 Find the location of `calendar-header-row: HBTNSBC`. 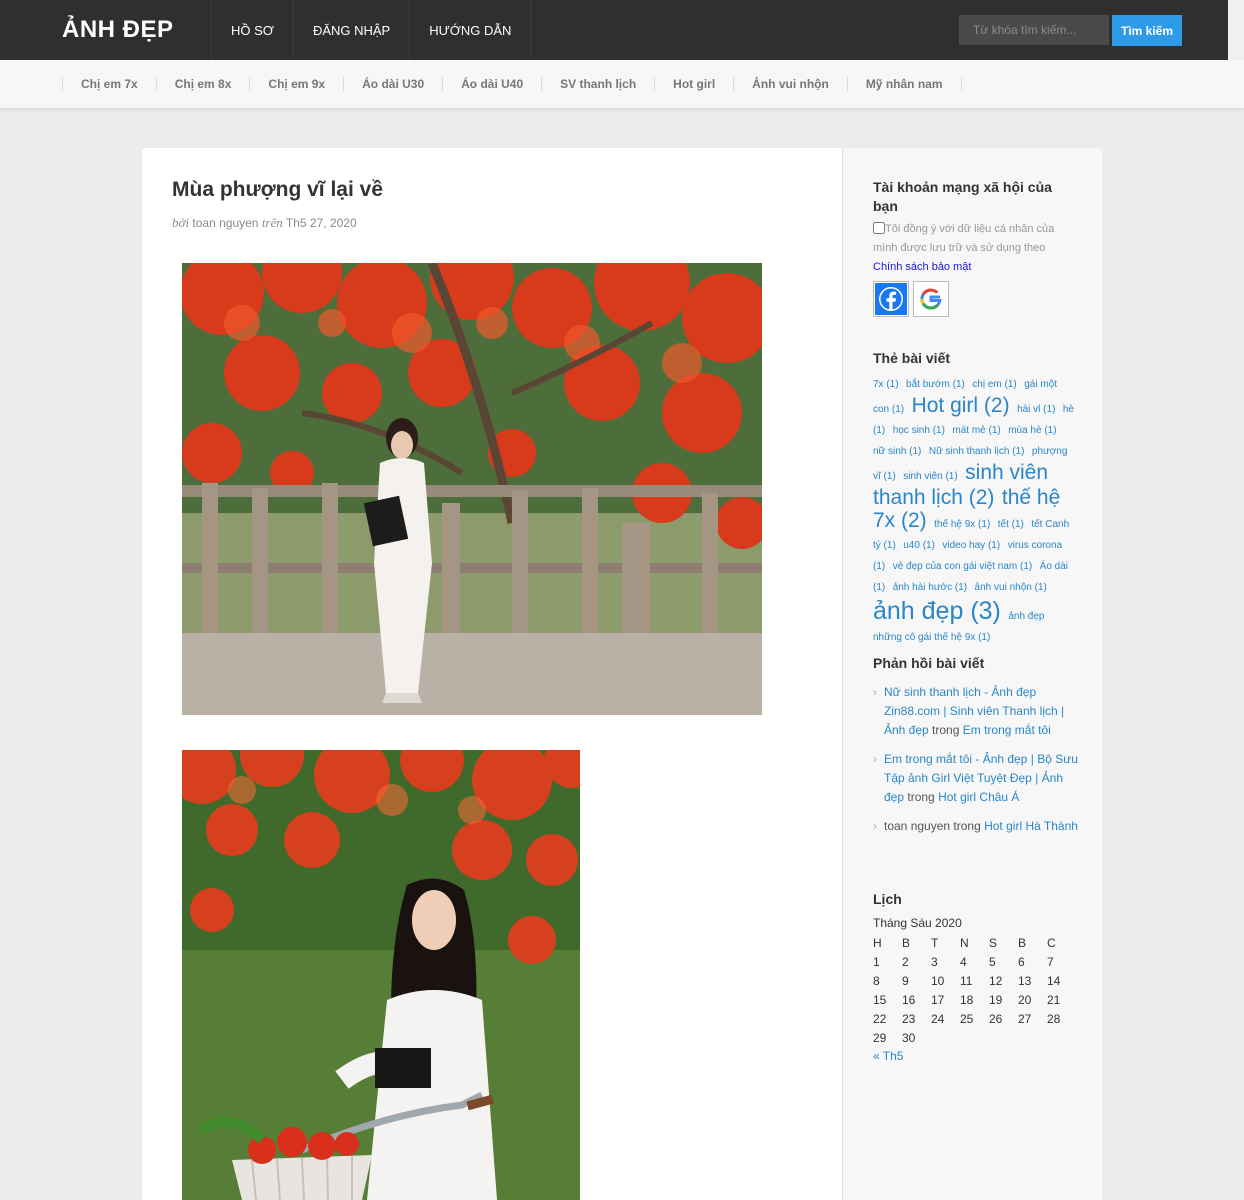

calendar-header-row: HBTNSBC is located at coordinates (974, 942).